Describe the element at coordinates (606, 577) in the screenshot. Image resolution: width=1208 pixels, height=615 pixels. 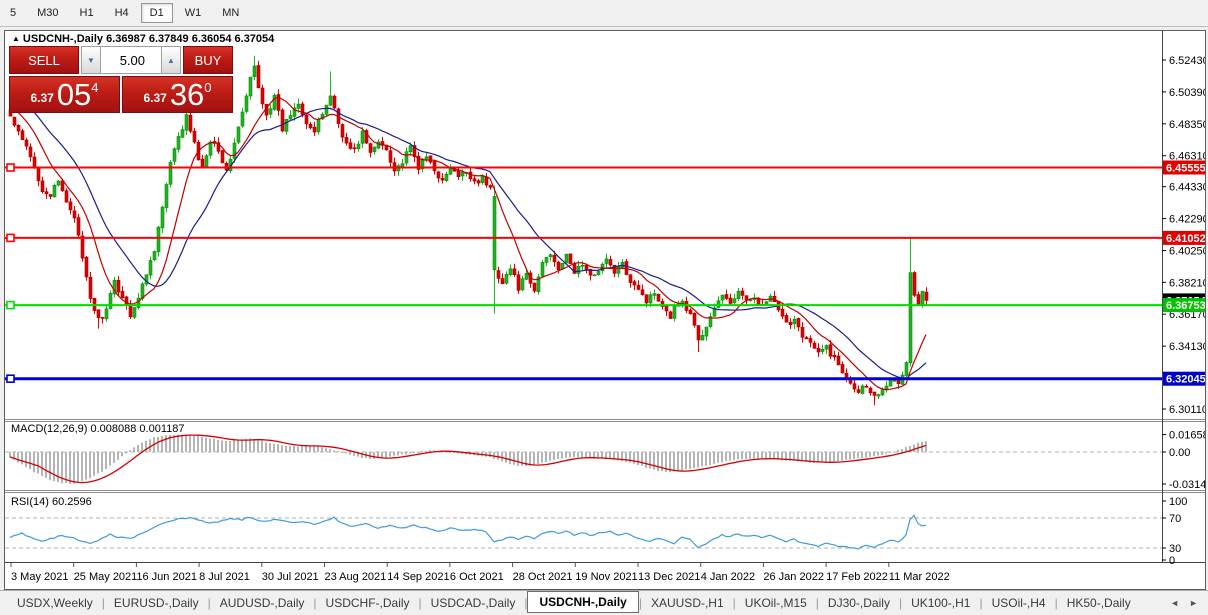
I see `svg-text: 19 Nov 2021` at that location.